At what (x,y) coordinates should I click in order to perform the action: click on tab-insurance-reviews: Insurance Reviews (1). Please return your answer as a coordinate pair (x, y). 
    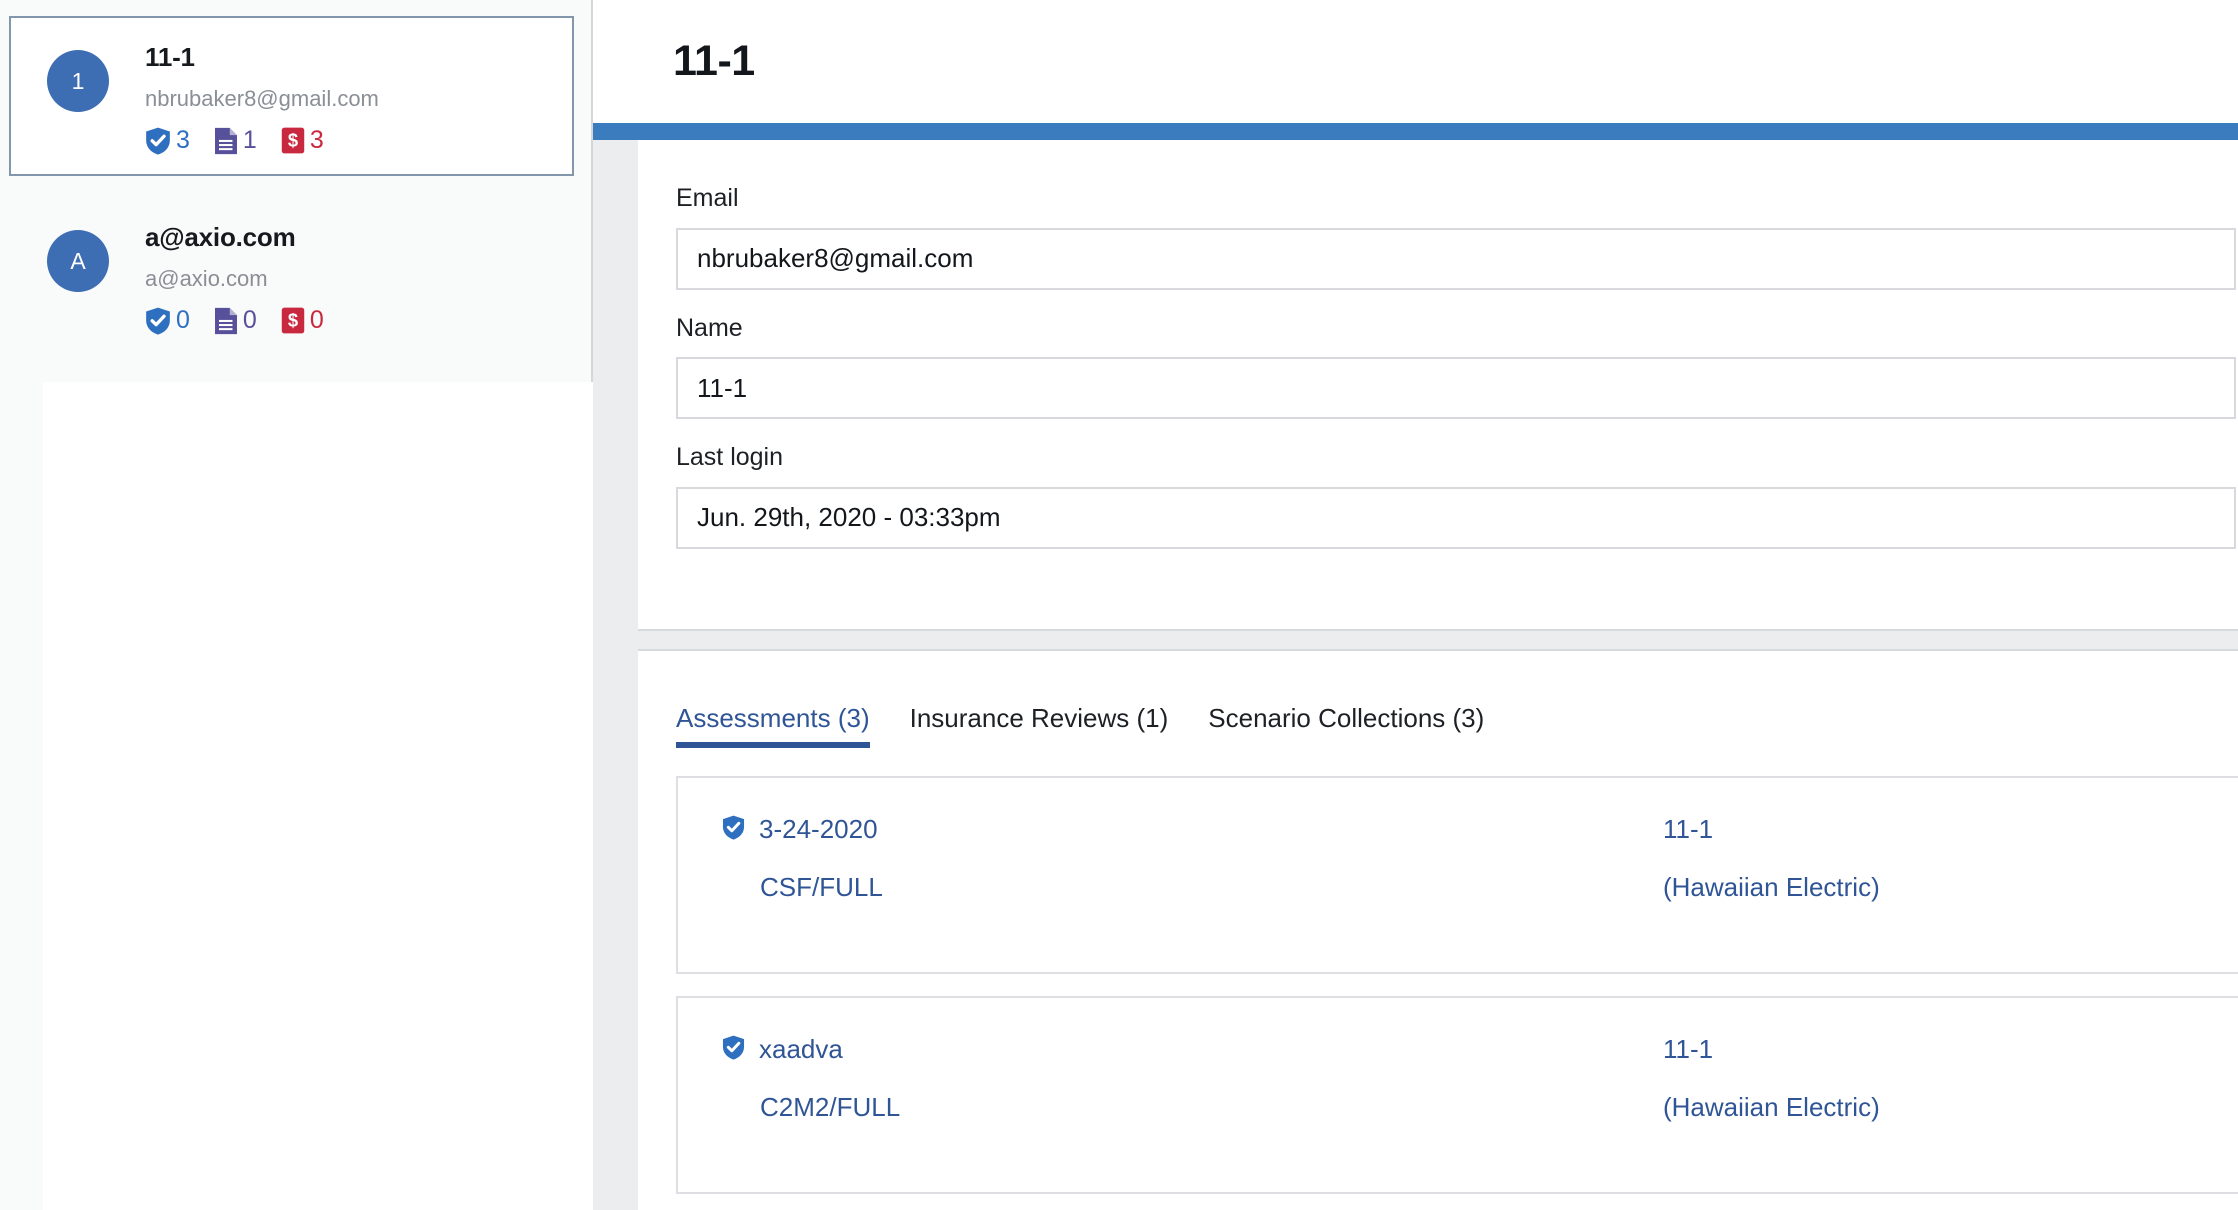
    Looking at the image, I should click on (1039, 725).